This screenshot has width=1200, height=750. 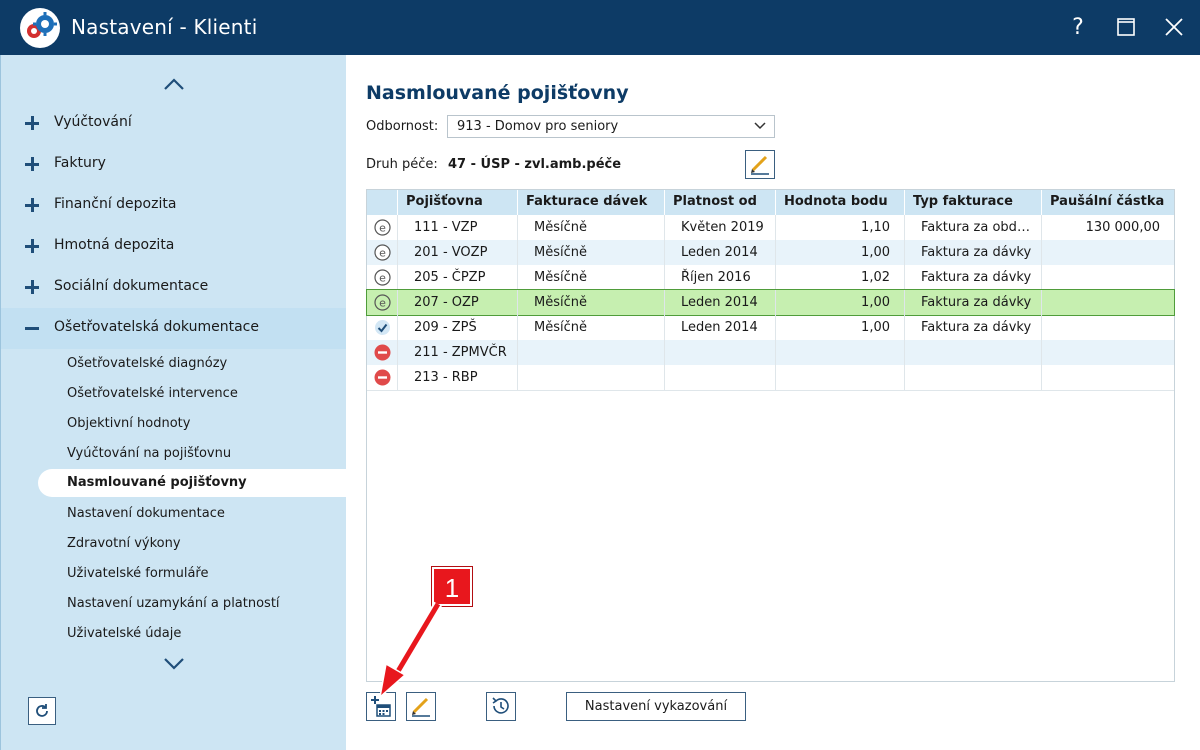 What do you see at coordinates (93, 122) in the screenshot?
I see `sidebar-group-label: Vyúčtování` at bounding box center [93, 122].